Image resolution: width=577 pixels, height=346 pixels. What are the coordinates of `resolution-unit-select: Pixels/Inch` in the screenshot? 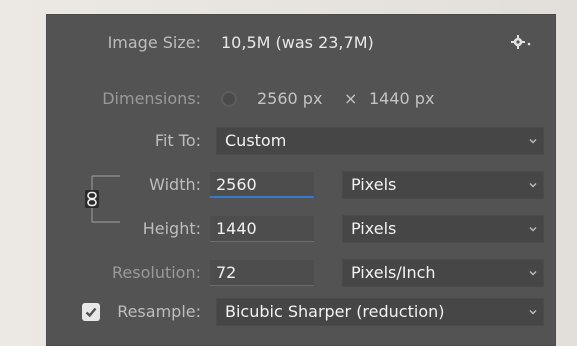 It's located at (443, 273).